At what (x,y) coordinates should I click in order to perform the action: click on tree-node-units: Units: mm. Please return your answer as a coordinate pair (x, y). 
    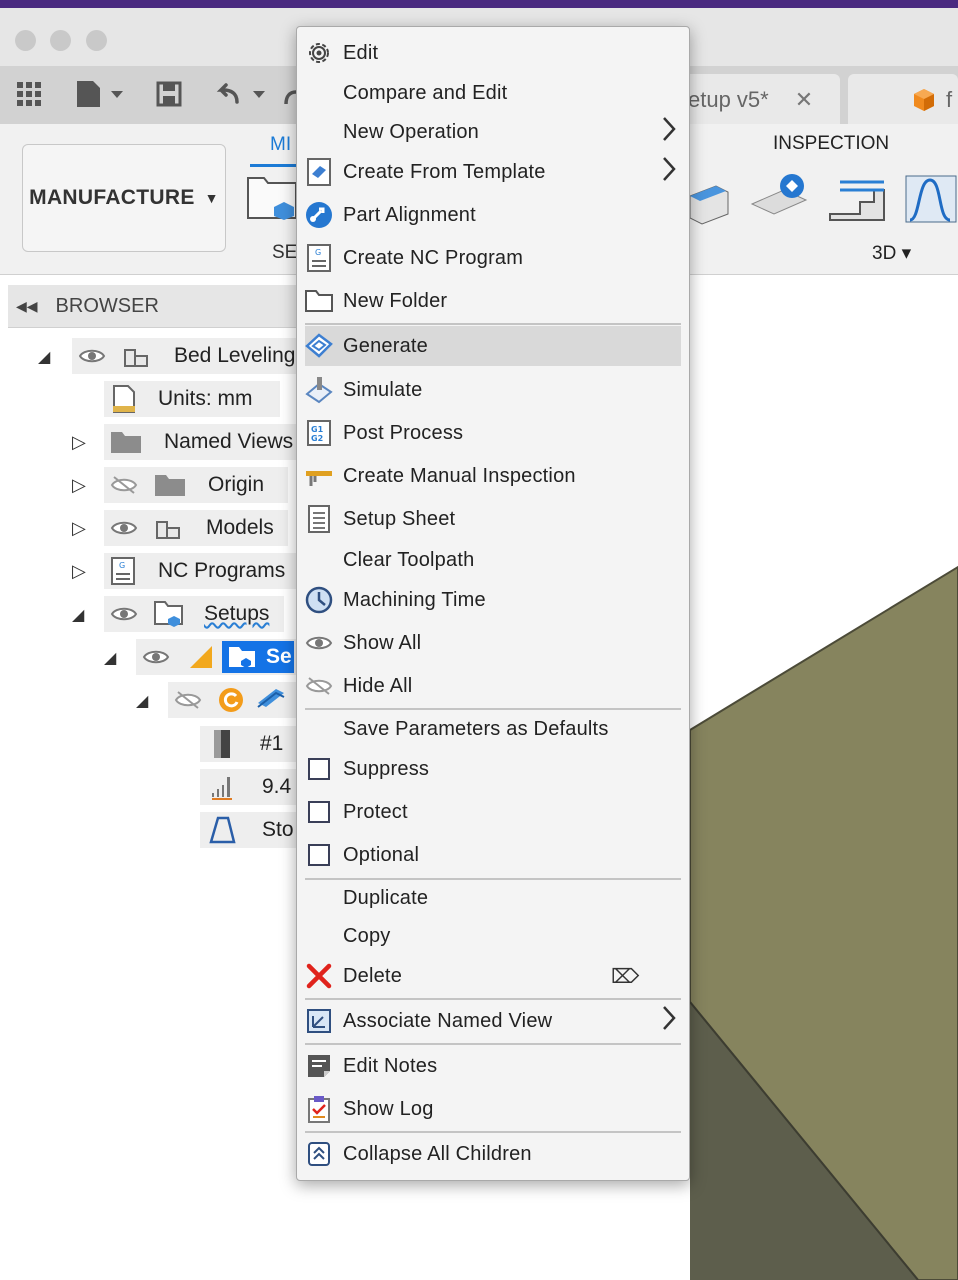
    Looking at the image, I should click on (192, 399).